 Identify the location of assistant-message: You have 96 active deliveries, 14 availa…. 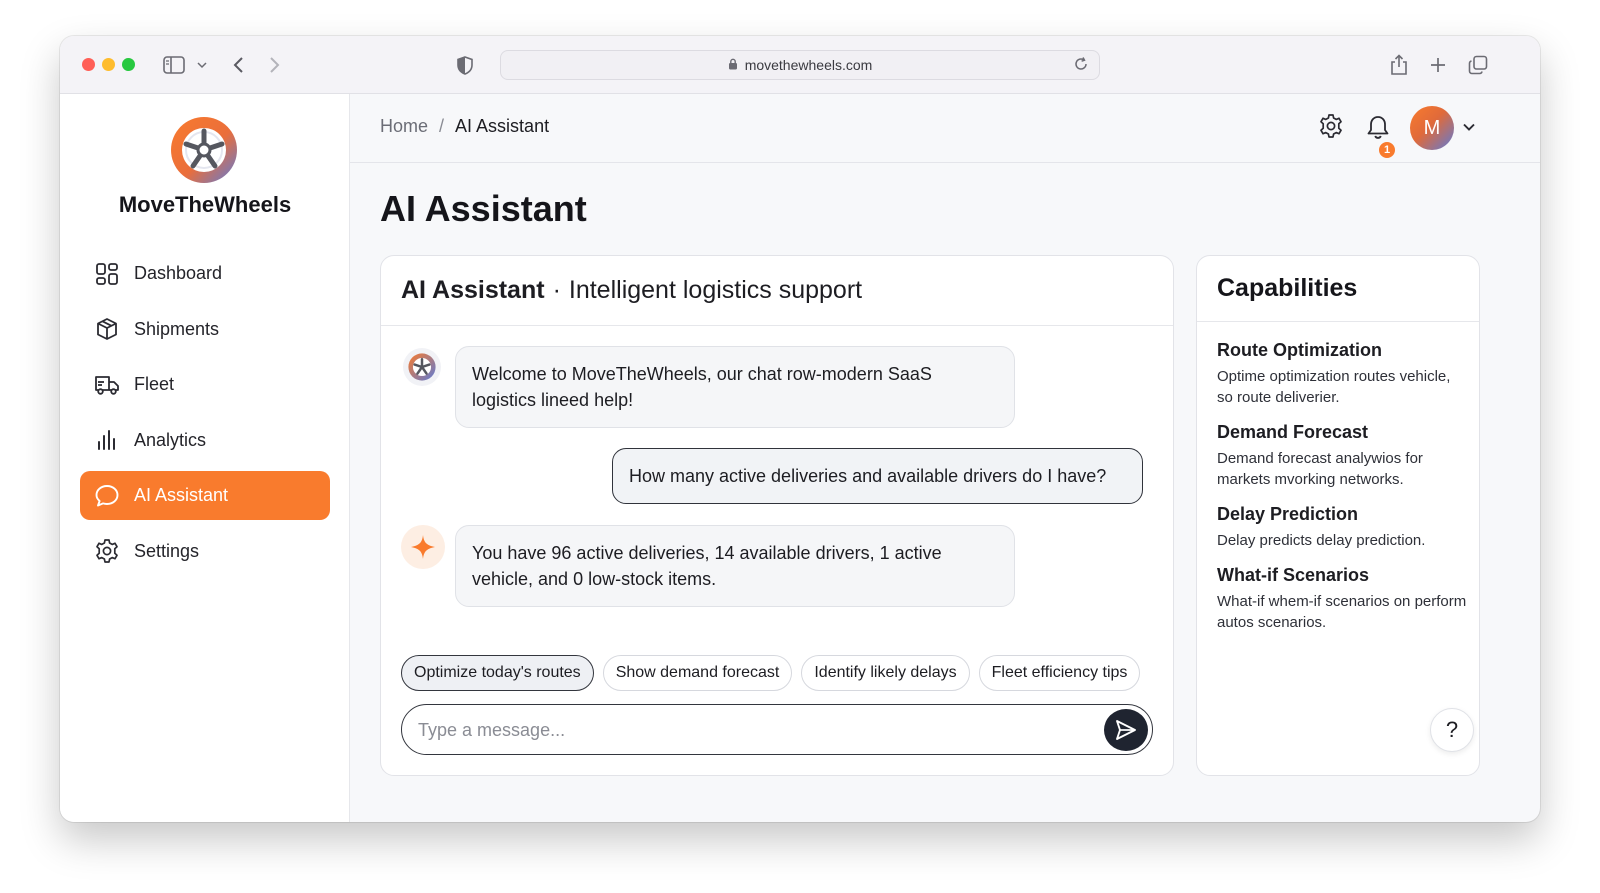
(735, 566).